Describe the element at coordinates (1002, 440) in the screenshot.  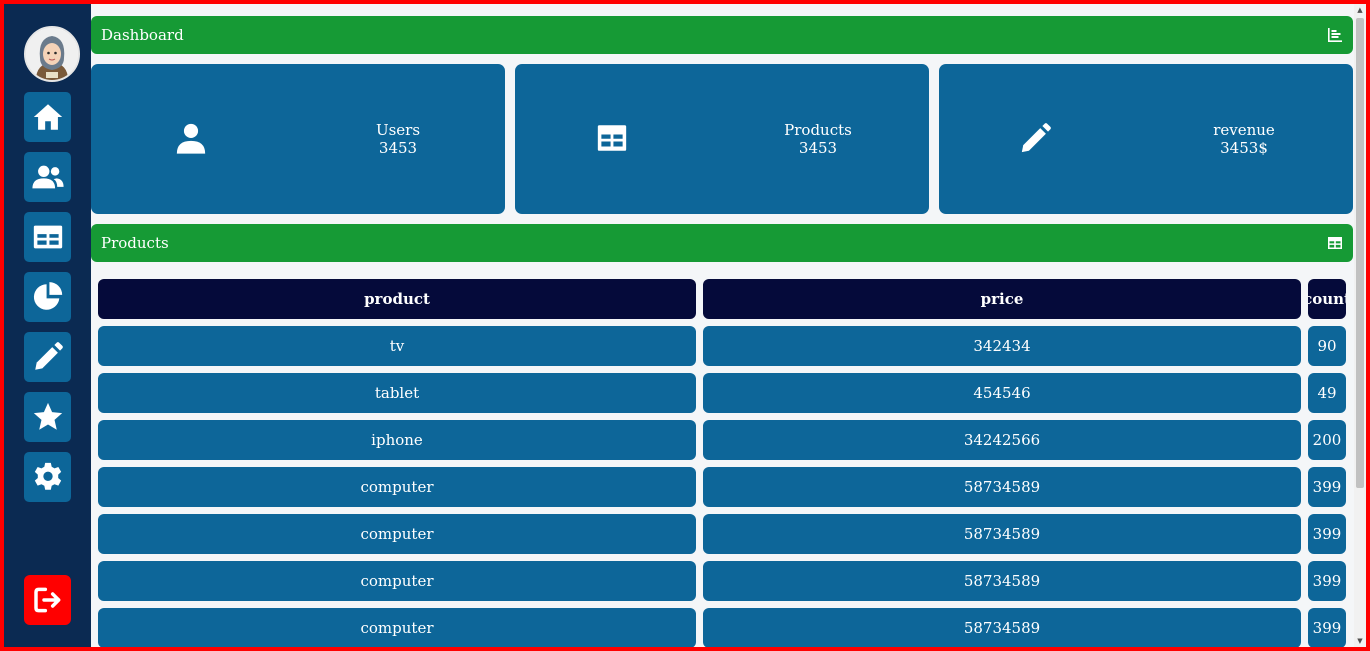
I see `table-cell-price: 34242566` at that location.